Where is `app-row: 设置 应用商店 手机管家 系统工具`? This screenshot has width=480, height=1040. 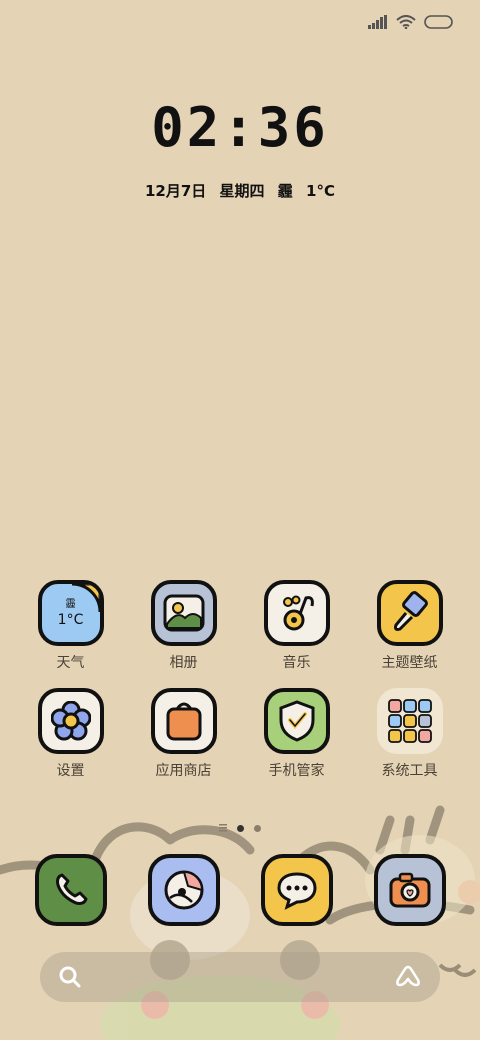
app-row: 设置 应用商店 手机管家 系统工具 is located at coordinates (240, 734).